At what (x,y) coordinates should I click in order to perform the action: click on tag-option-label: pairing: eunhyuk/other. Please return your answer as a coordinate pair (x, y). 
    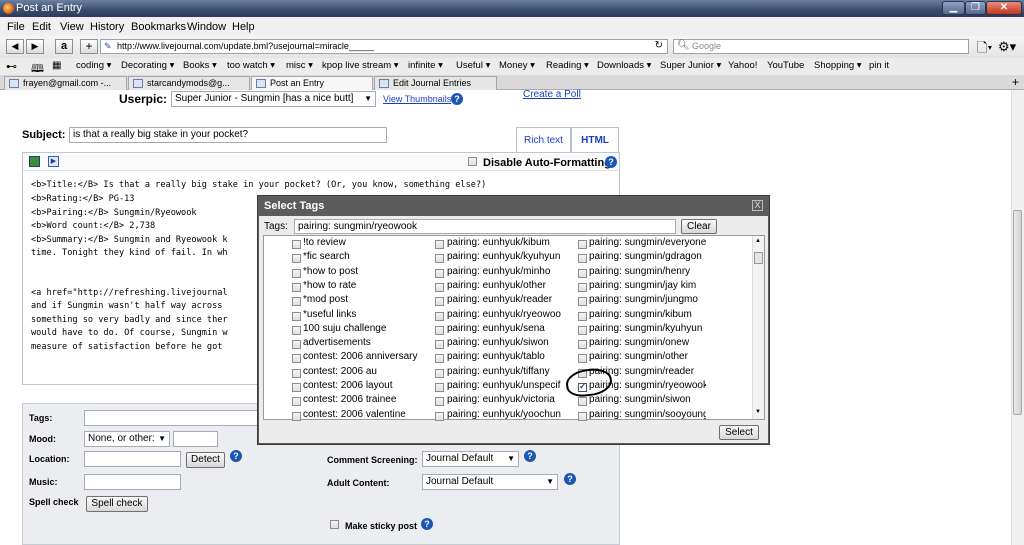
    Looking at the image, I should click on (504, 285).